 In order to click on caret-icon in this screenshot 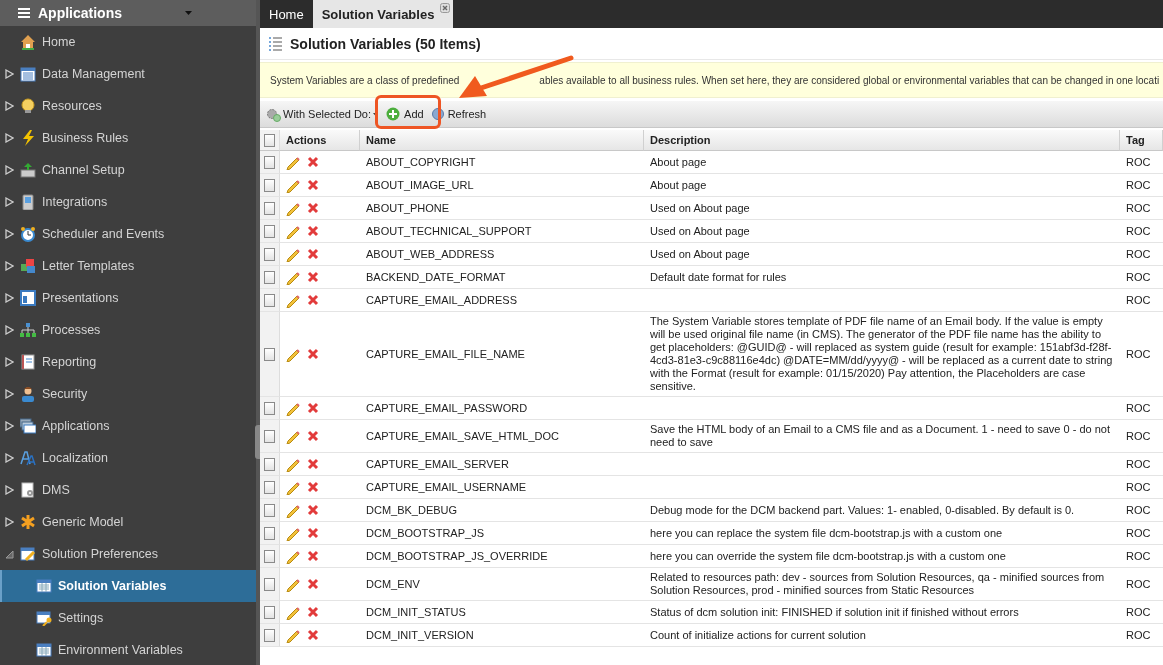, I will do `click(188, 13)`.